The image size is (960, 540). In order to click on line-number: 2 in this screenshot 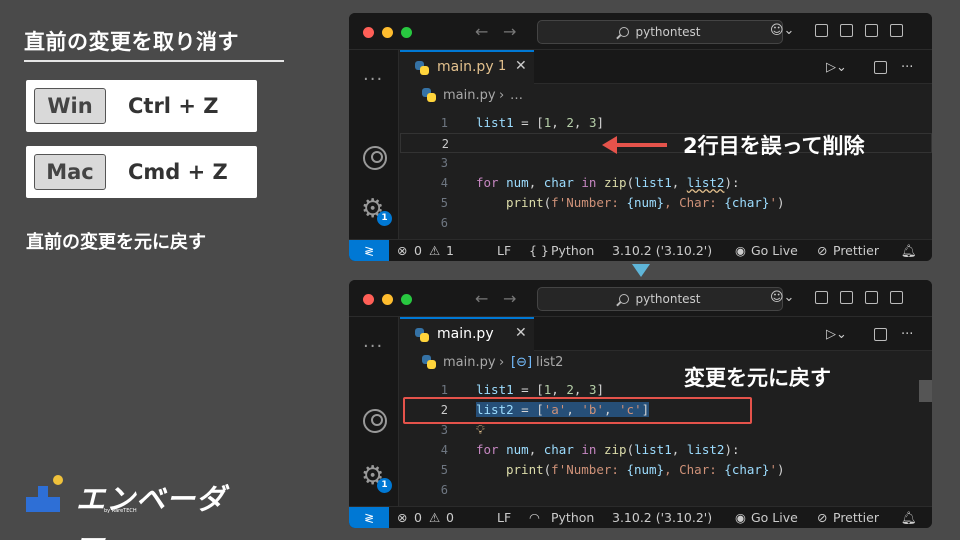, I will do `click(445, 144)`.